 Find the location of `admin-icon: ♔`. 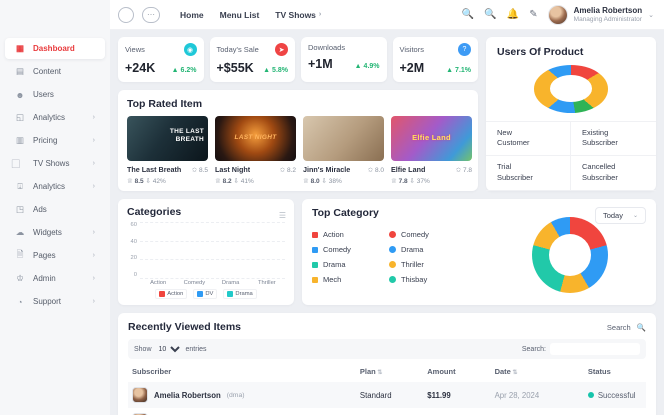

admin-icon: ♔ is located at coordinates (20, 278).